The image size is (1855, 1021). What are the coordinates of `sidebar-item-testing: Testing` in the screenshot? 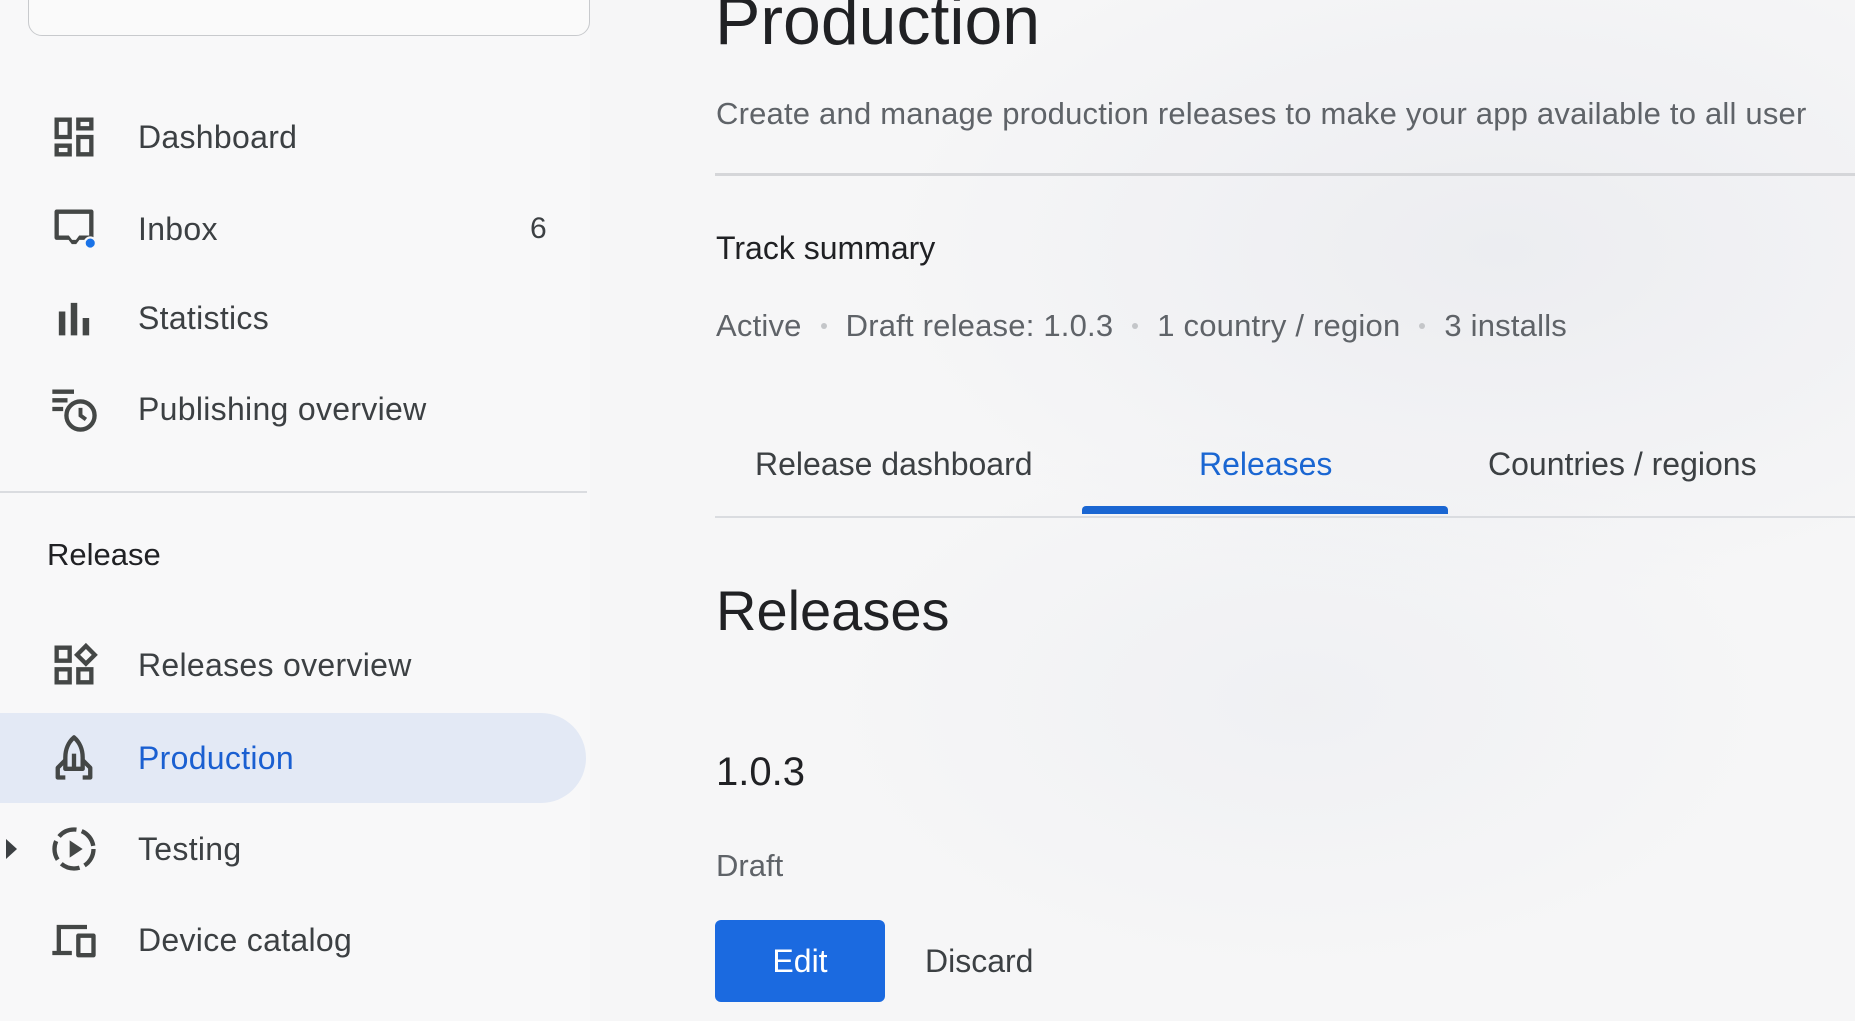 It's located at (293, 849).